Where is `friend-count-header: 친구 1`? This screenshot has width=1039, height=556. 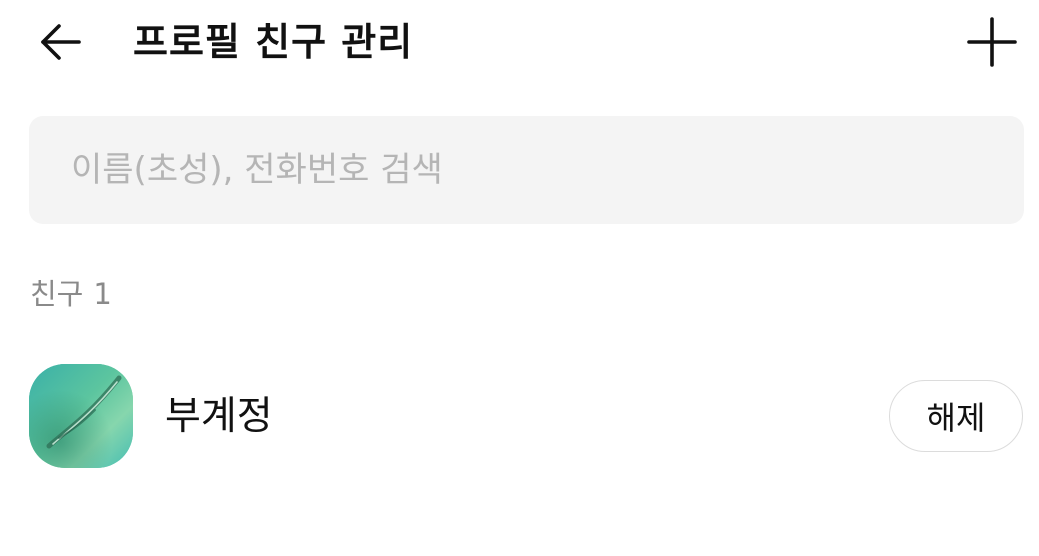
friend-count-header: 친구 1 is located at coordinates (71, 294).